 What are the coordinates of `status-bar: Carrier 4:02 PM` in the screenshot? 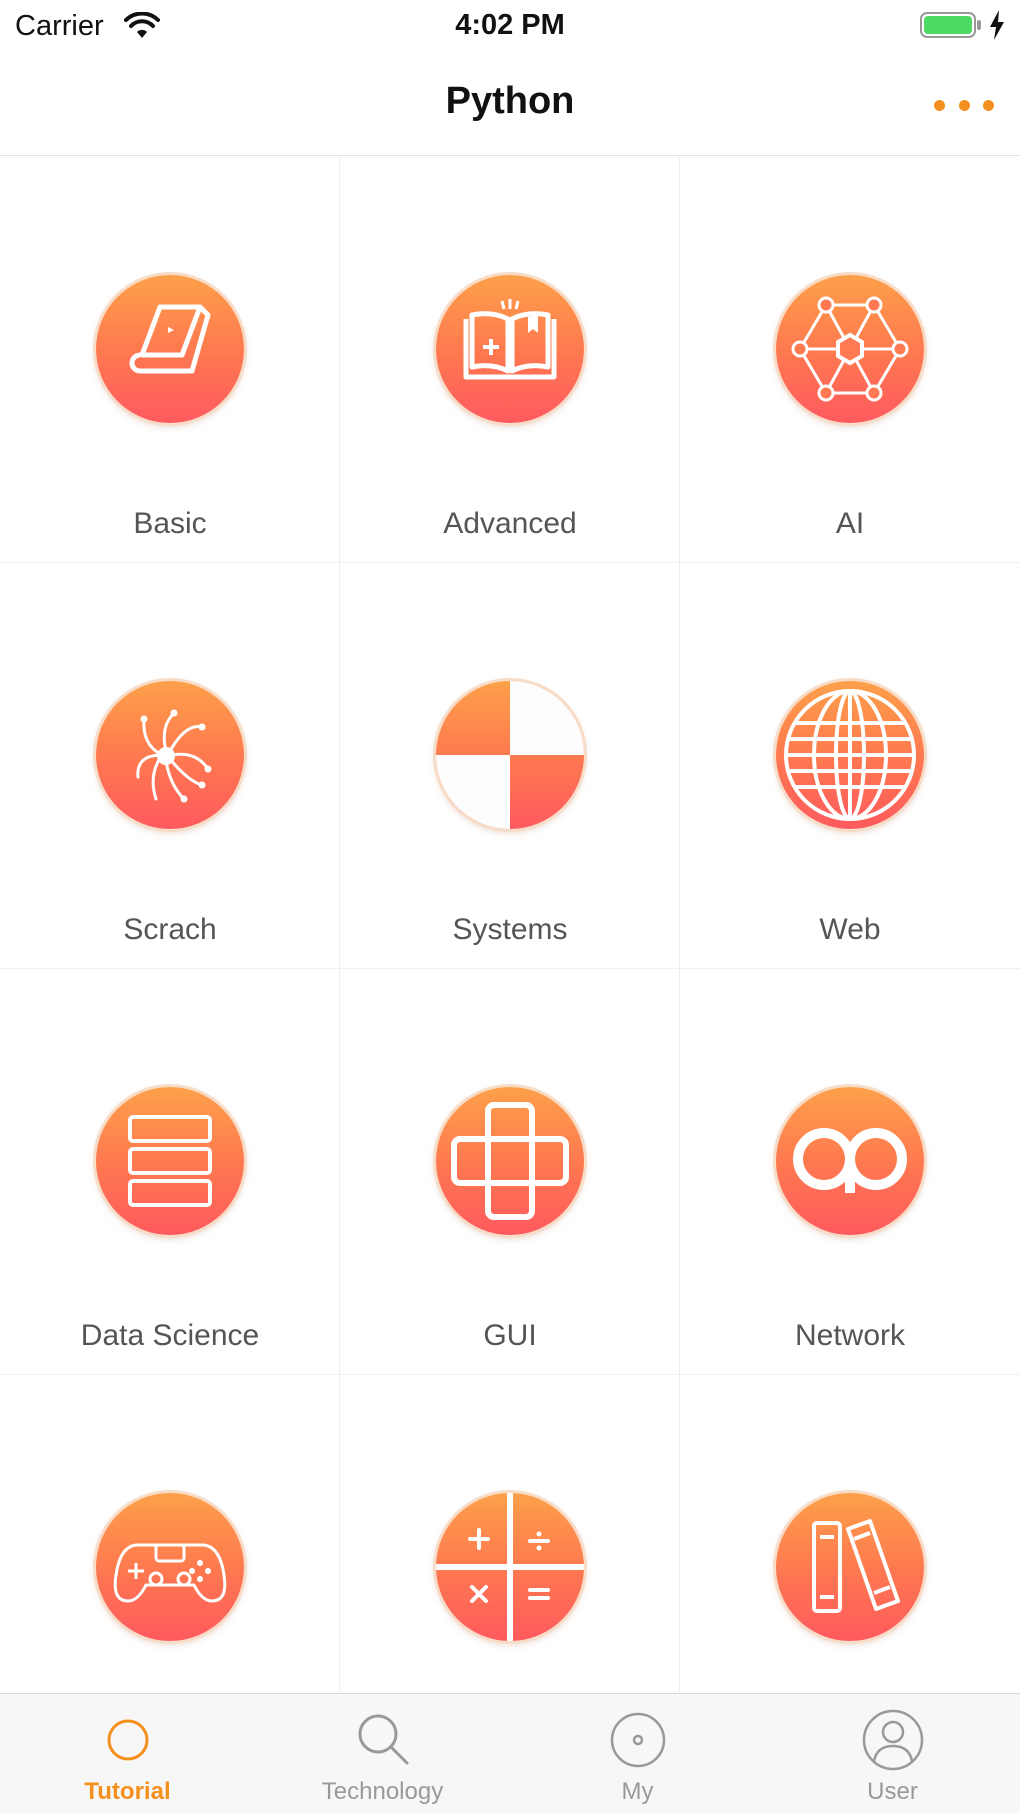 It's located at (510, 26).